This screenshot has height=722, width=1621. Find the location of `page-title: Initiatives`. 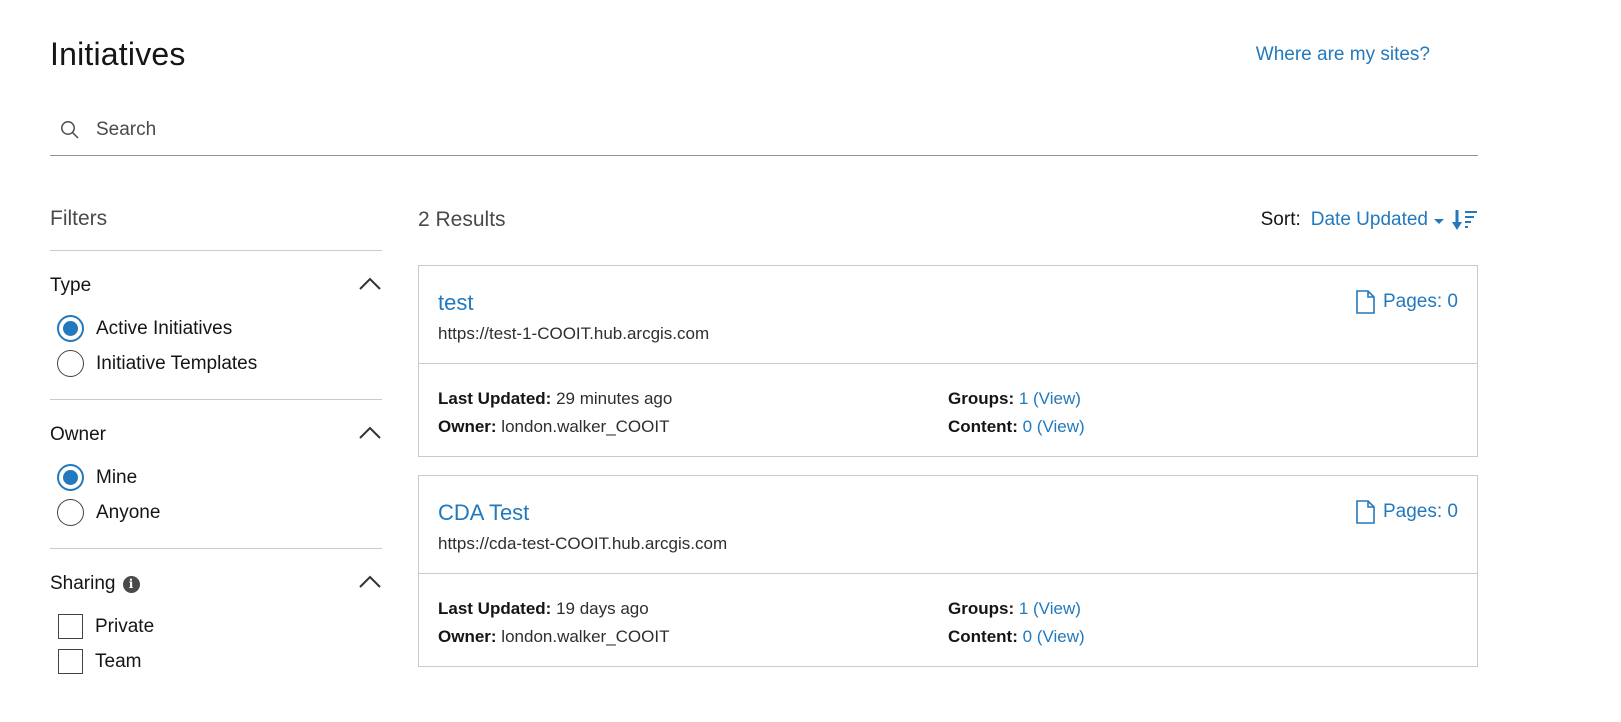

page-title: Initiatives is located at coordinates (118, 54).